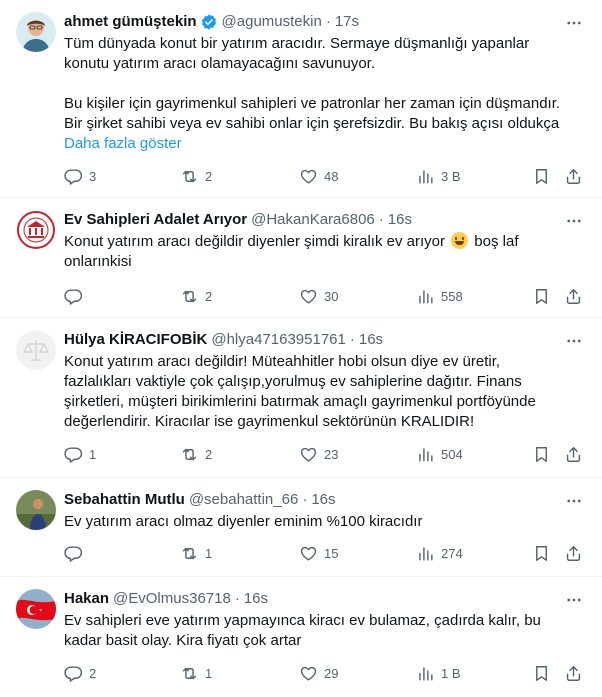 Image resolution: width=602 pixels, height=697 pixels. What do you see at coordinates (172, 599) in the screenshot?
I see `author-handle: @EvOlmus36718` at bounding box center [172, 599].